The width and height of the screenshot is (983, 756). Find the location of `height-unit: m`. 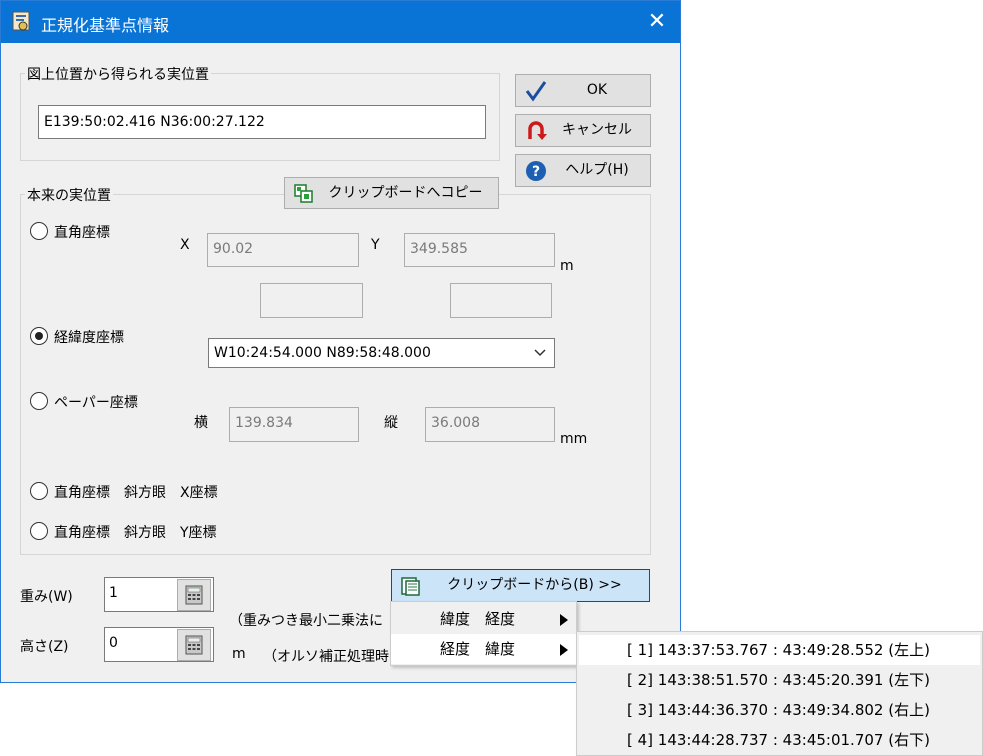

height-unit: m is located at coordinates (239, 654).